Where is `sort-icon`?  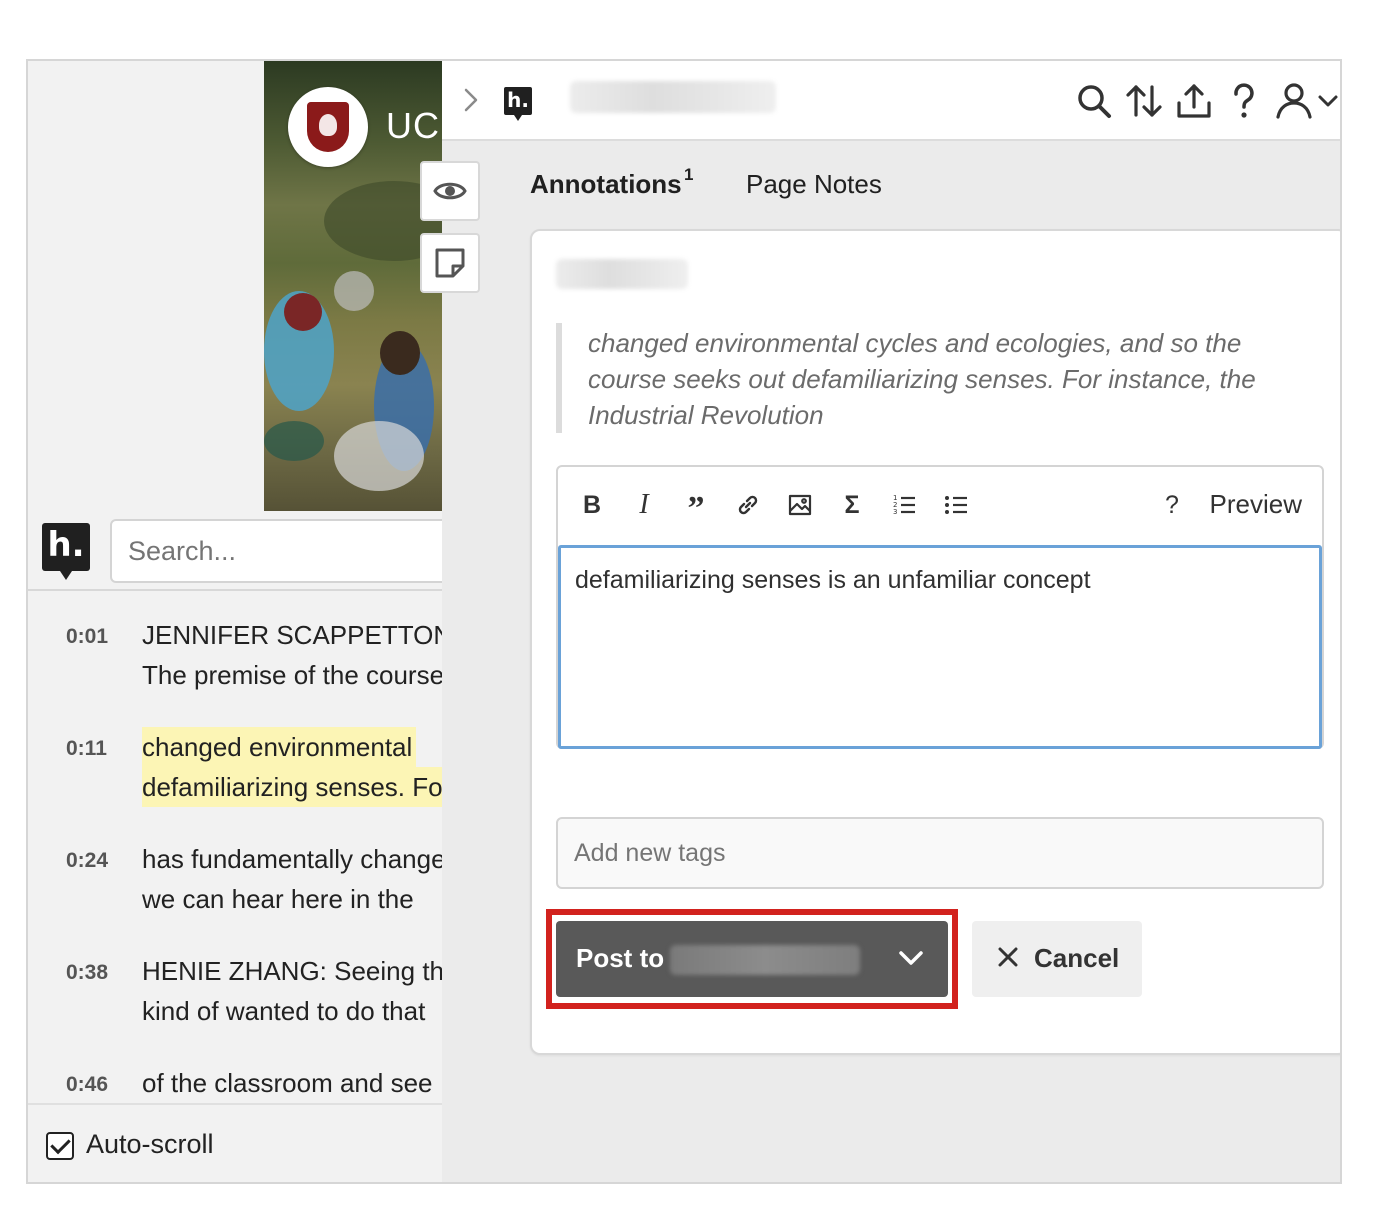
sort-icon is located at coordinates (1144, 101).